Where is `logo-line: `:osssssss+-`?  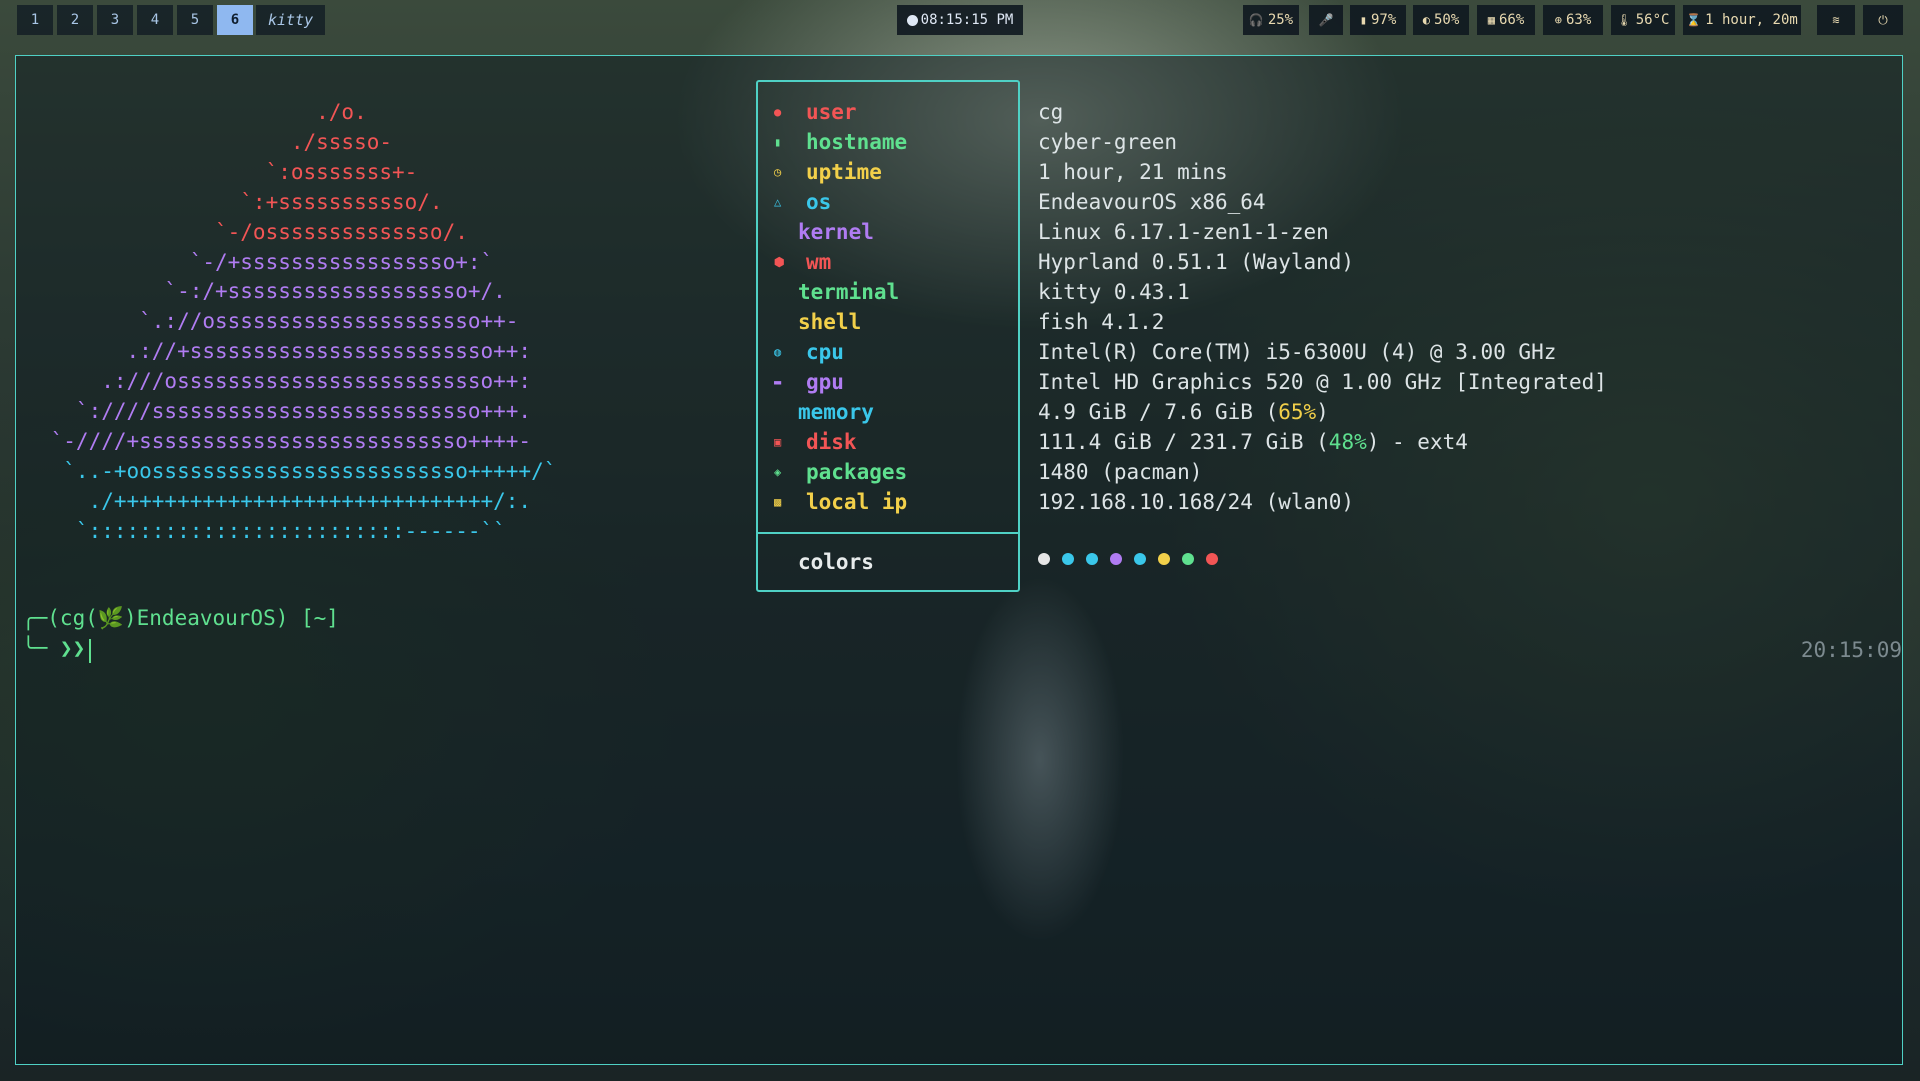
logo-line: `:osssssss+- is located at coordinates (228, 171).